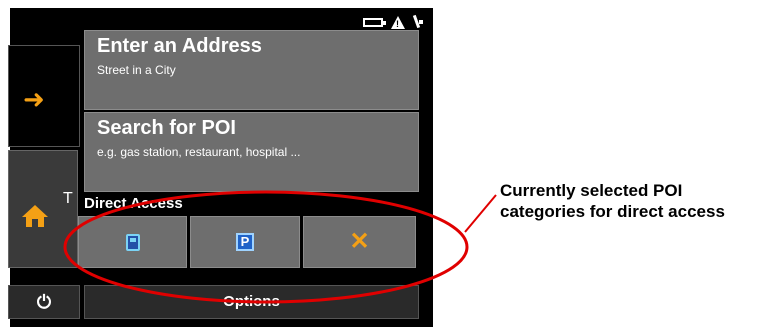 This screenshot has width=783, height=327. I want to click on enter-address-subtitle: Street in a City, so click(136, 70).